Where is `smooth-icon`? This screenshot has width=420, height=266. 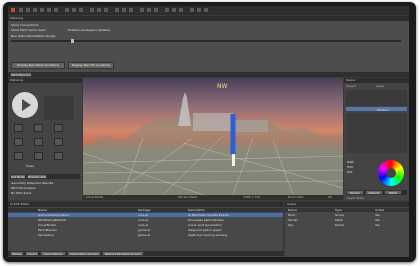
smooth-icon is located at coordinates (58, 142).